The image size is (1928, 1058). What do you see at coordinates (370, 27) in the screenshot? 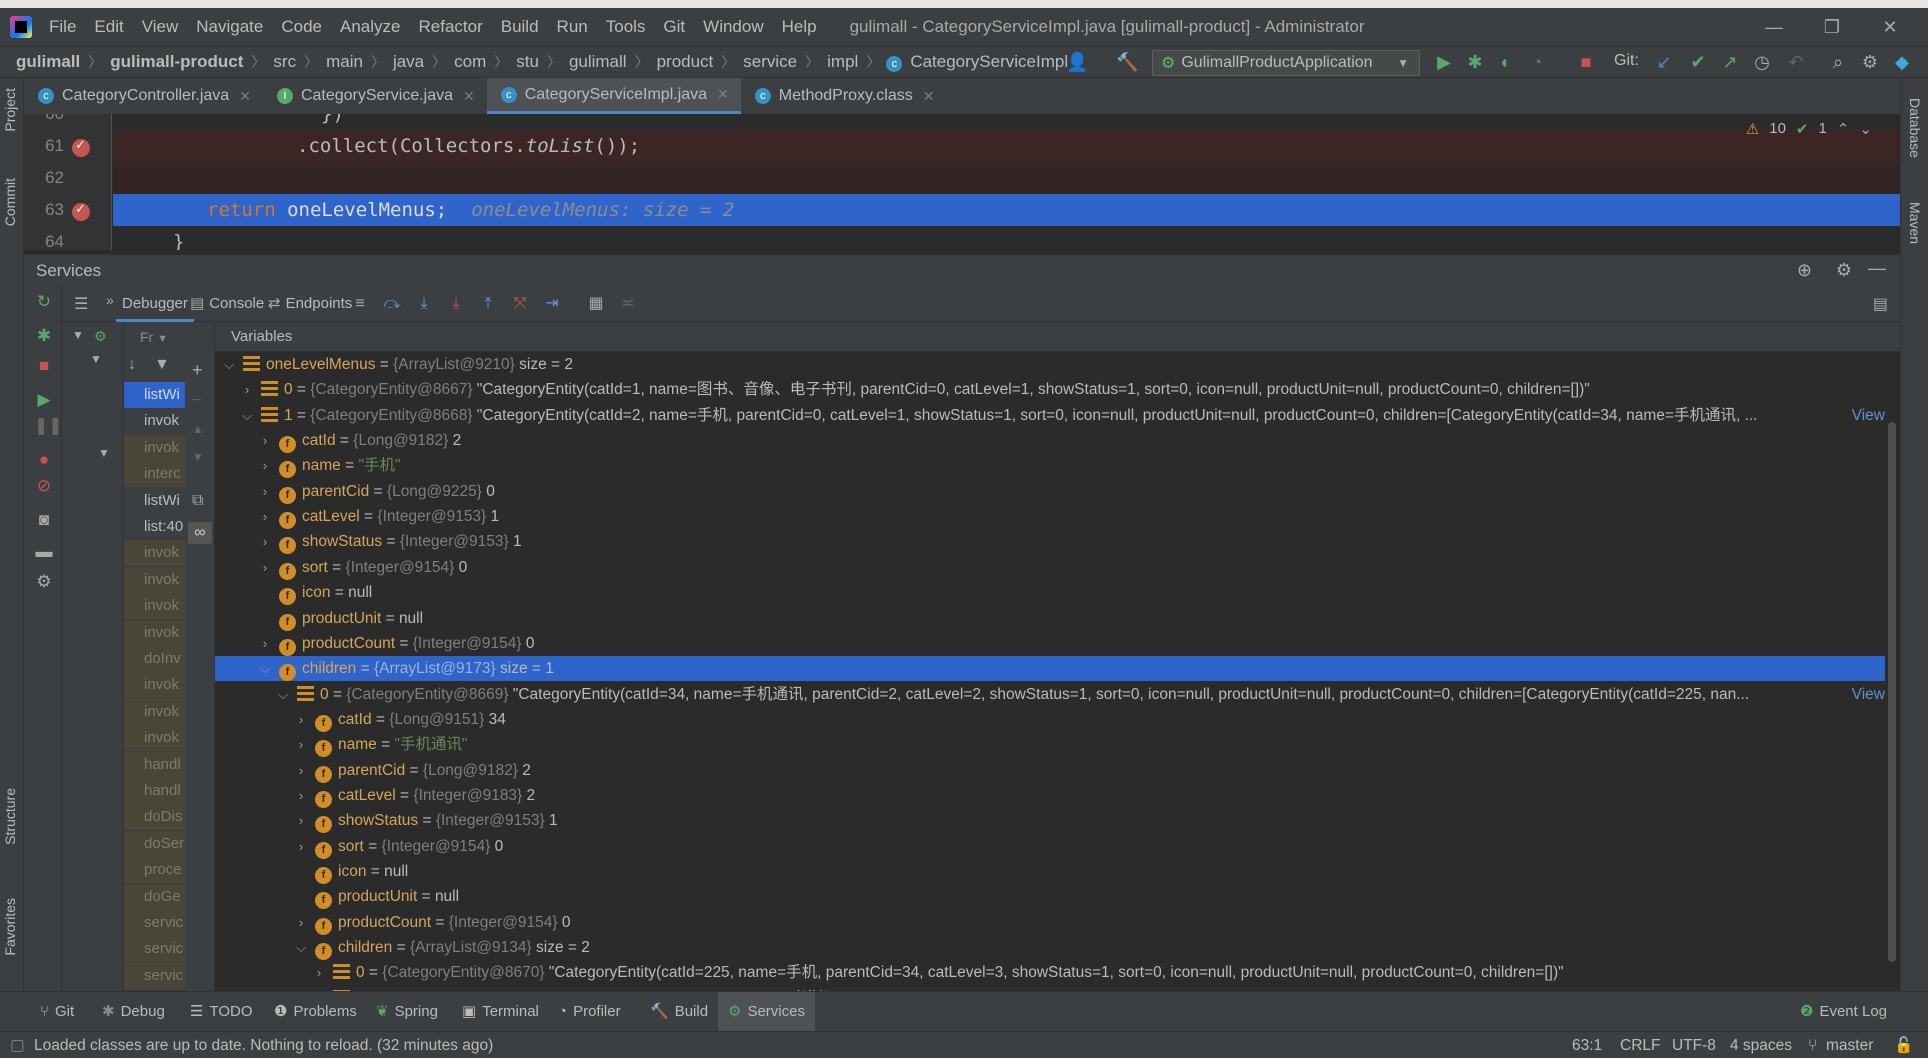
I see `menu-analyze: Analyze` at bounding box center [370, 27].